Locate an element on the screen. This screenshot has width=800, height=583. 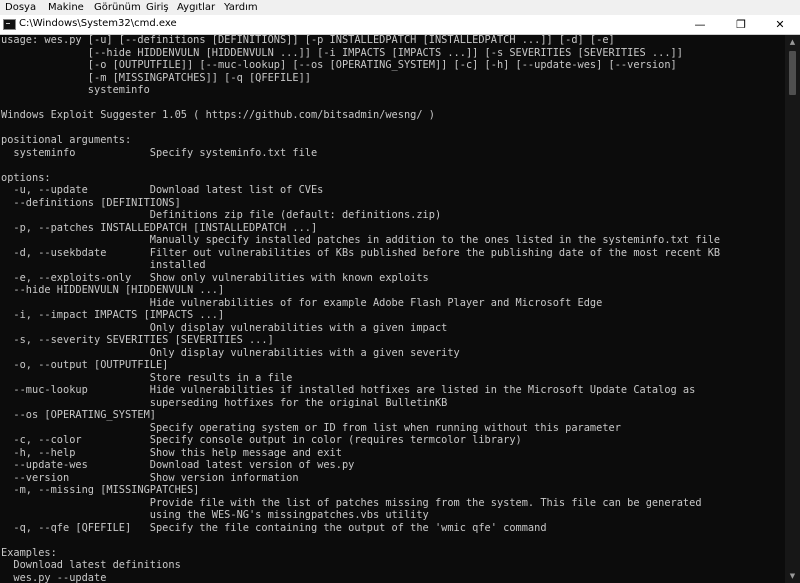
menu-makine: Makine is located at coordinates (66, 7).